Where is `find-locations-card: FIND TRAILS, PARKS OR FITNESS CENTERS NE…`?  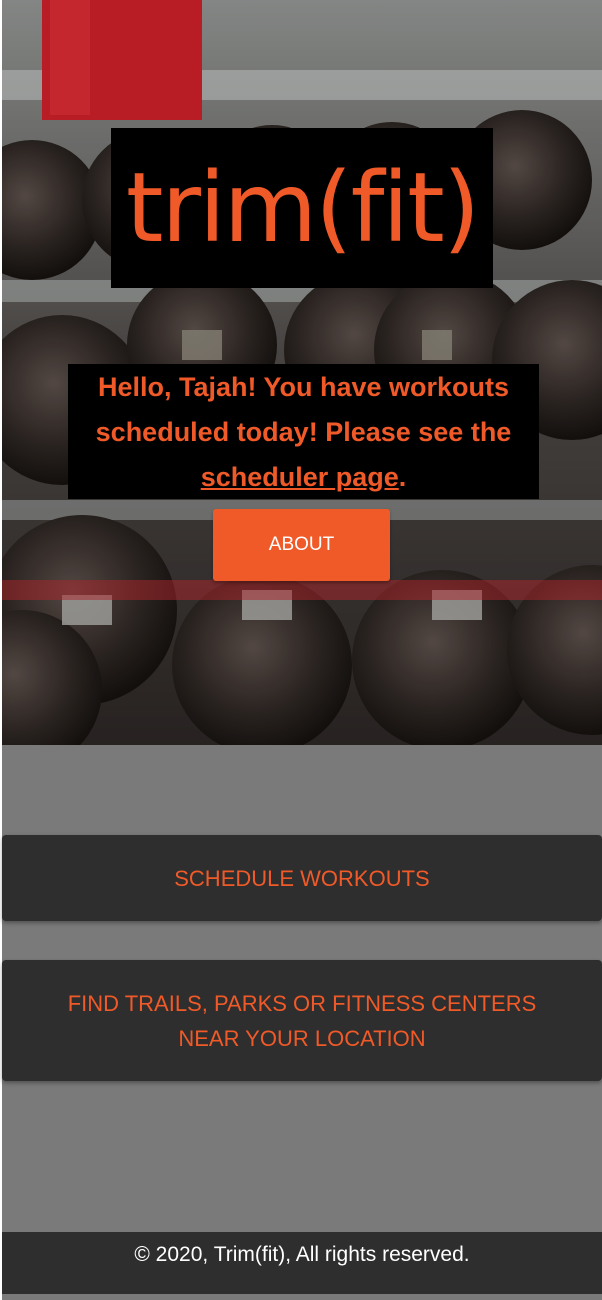
find-locations-card: FIND TRAILS, PARKS OR FITNESS CENTERS NE… is located at coordinates (302, 1020).